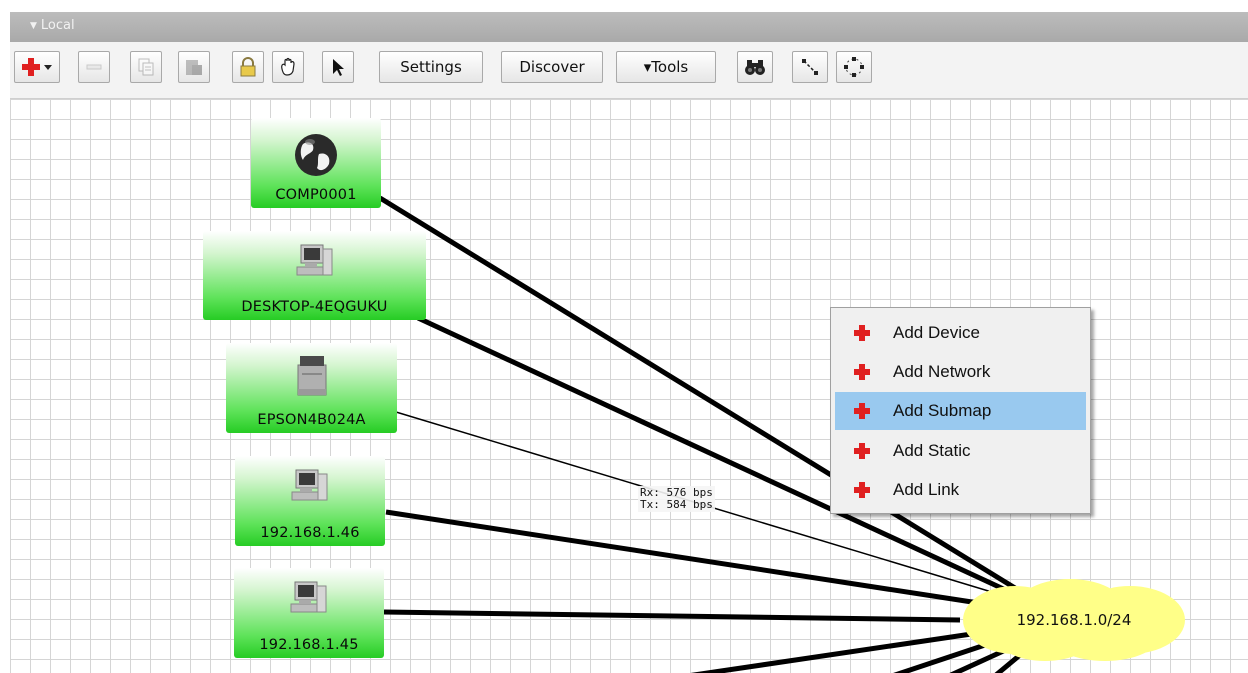 This screenshot has width=1248, height=673. I want to click on link-traffic-label: Rx: 576 bps Tx: 584 bps, so click(676, 499).